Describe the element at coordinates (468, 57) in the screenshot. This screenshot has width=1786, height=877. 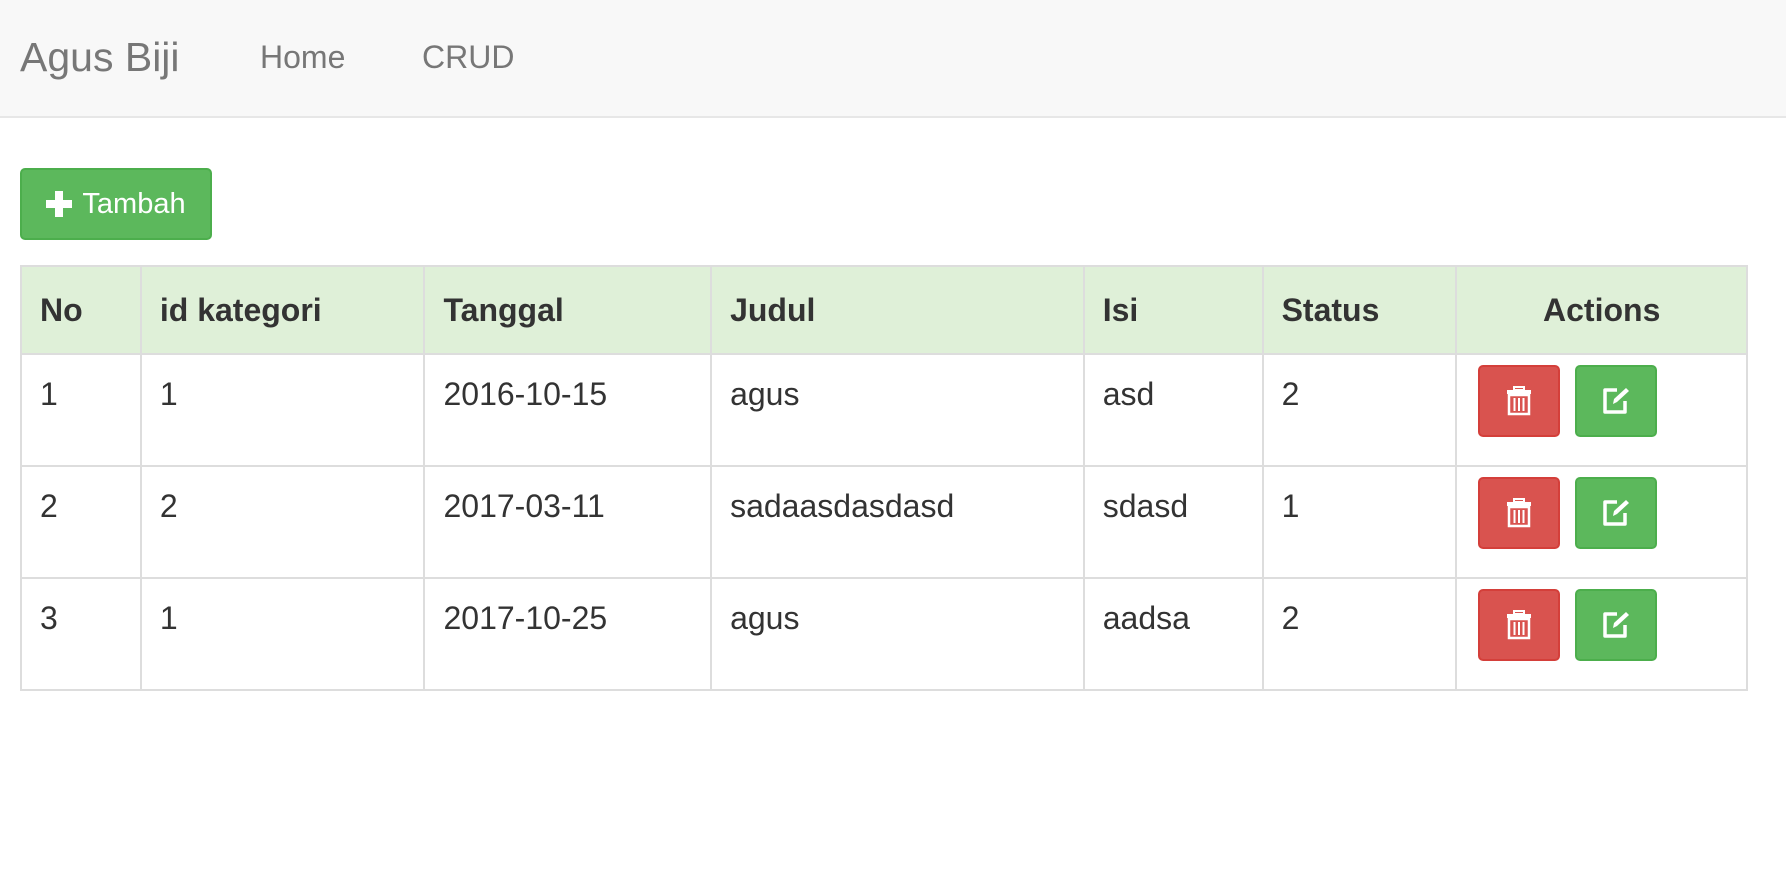
I see `nav-link-crud: CRUD` at that location.